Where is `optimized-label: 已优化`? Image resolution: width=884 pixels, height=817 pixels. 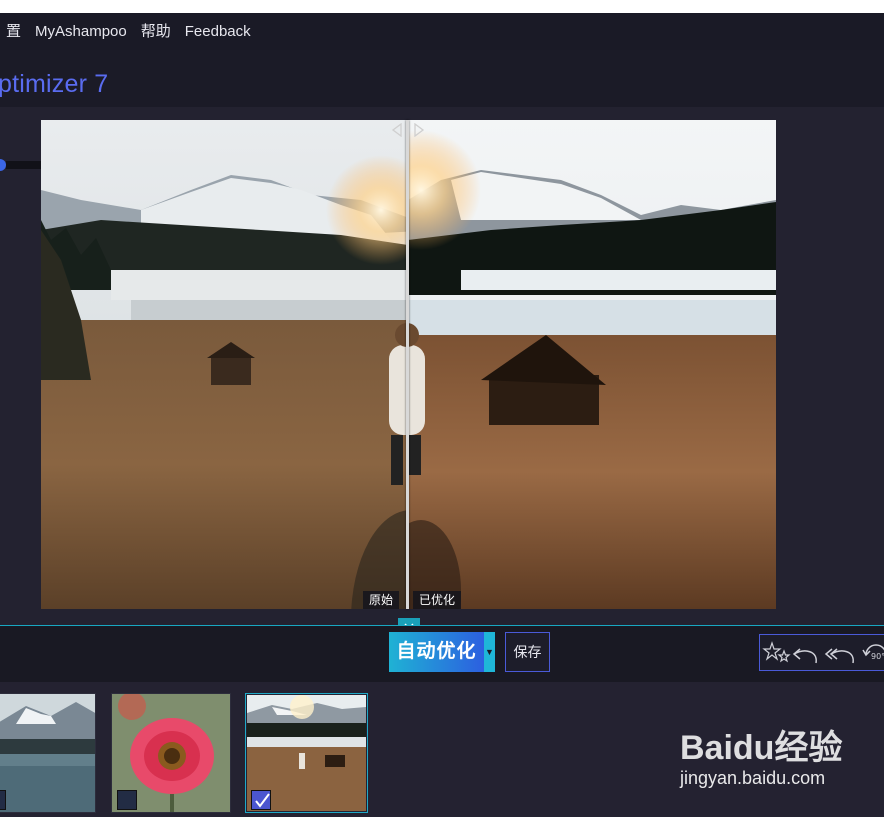
optimized-label: 已优化 is located at coordinates (437, 600).